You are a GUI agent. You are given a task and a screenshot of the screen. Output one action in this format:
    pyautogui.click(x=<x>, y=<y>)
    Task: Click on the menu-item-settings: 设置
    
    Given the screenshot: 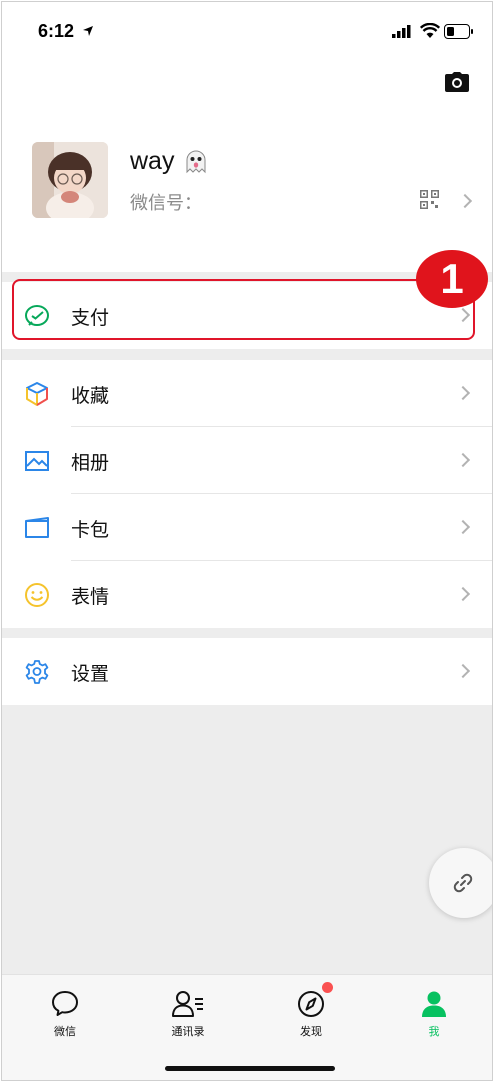 What is the action you would take?
    pyautogui.click(x=247, y=671)
    